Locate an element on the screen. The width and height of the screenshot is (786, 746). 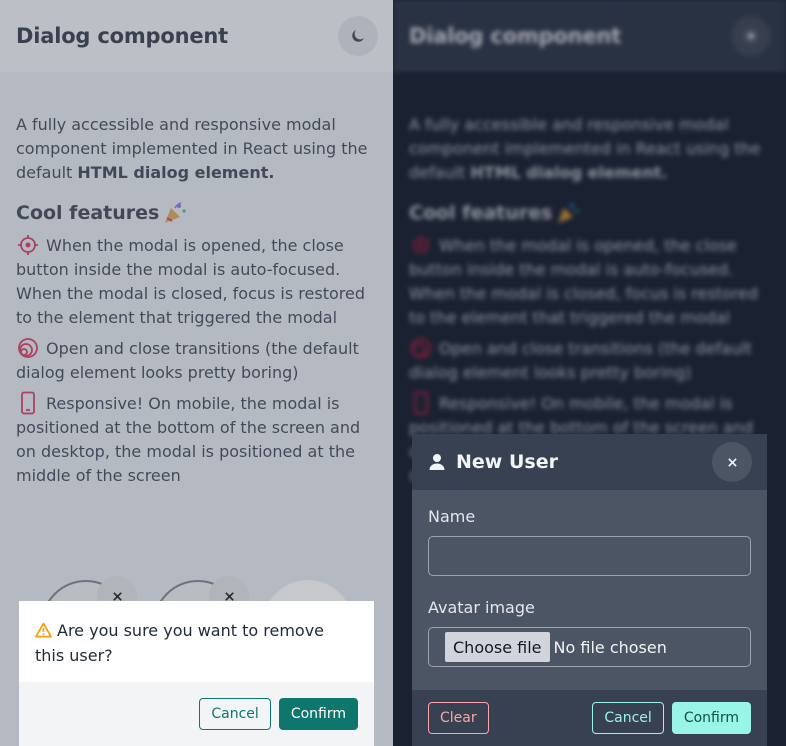
avatar-file-input: Choose file No file chosen is located at coordinates (589, 647).